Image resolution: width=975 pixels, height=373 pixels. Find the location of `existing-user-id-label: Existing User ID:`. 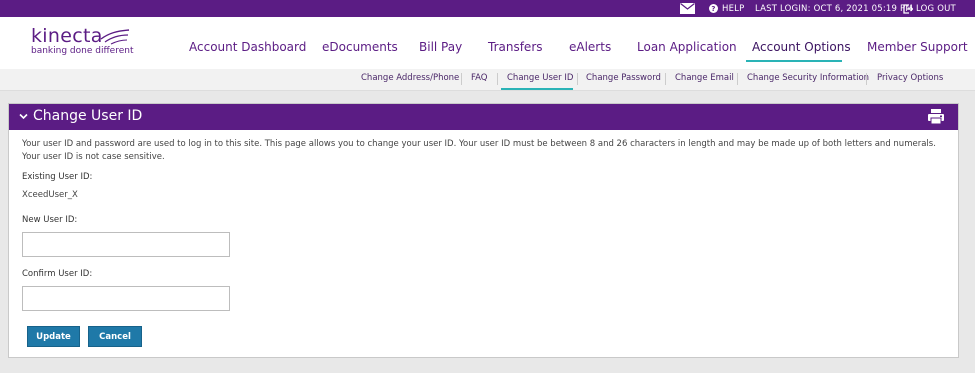

existing-user-id-label: Existing User ID: is located at coordinates (57, 177).